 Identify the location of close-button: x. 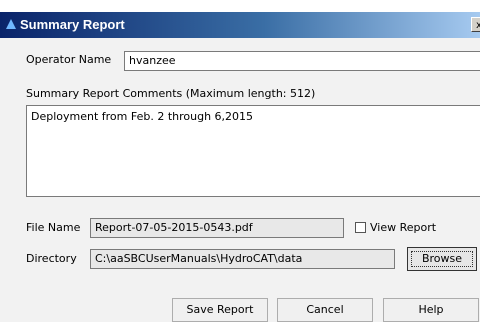
(475, 24).